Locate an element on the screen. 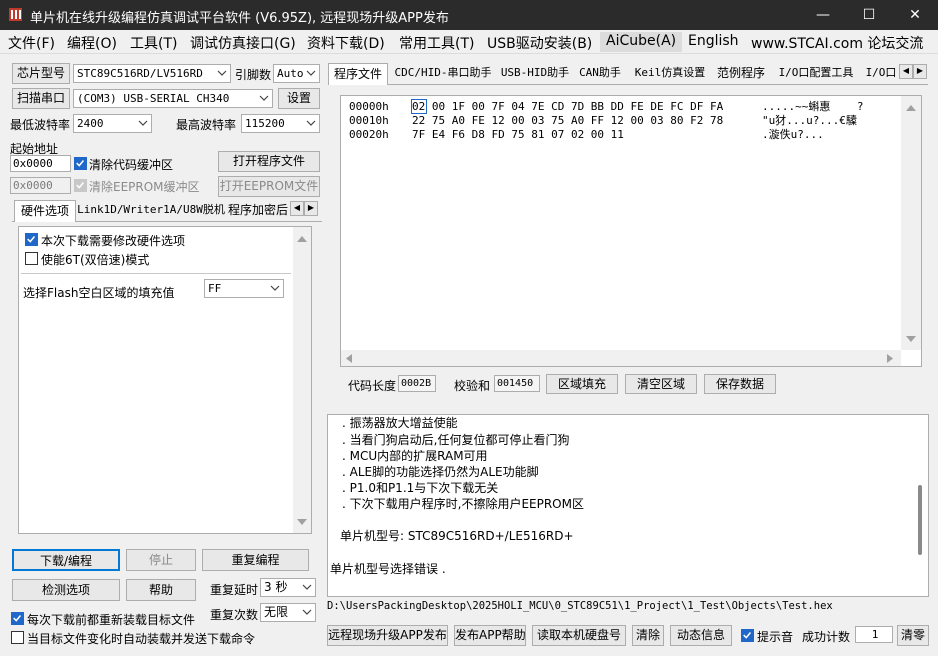 Image resolution: width=938 pixels, height=656 pixels. tab-link1d-offline: Link1D/Writer1A/U8W脱机 is located at coordinates (151, 210).